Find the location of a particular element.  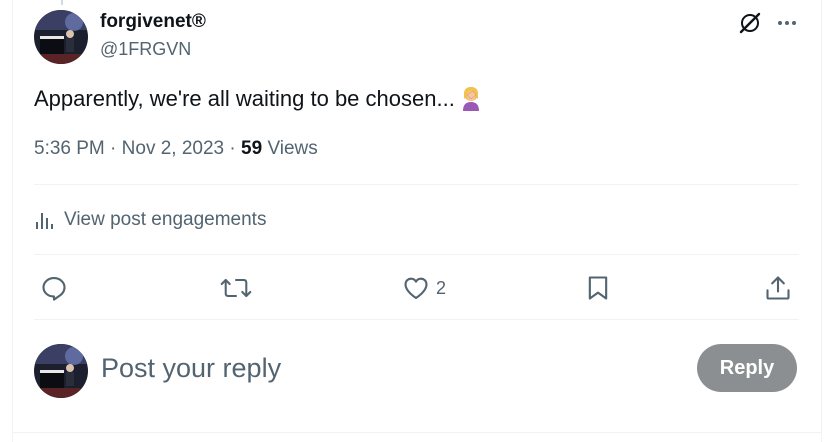

repost-button is located at coordinates (236, 288).